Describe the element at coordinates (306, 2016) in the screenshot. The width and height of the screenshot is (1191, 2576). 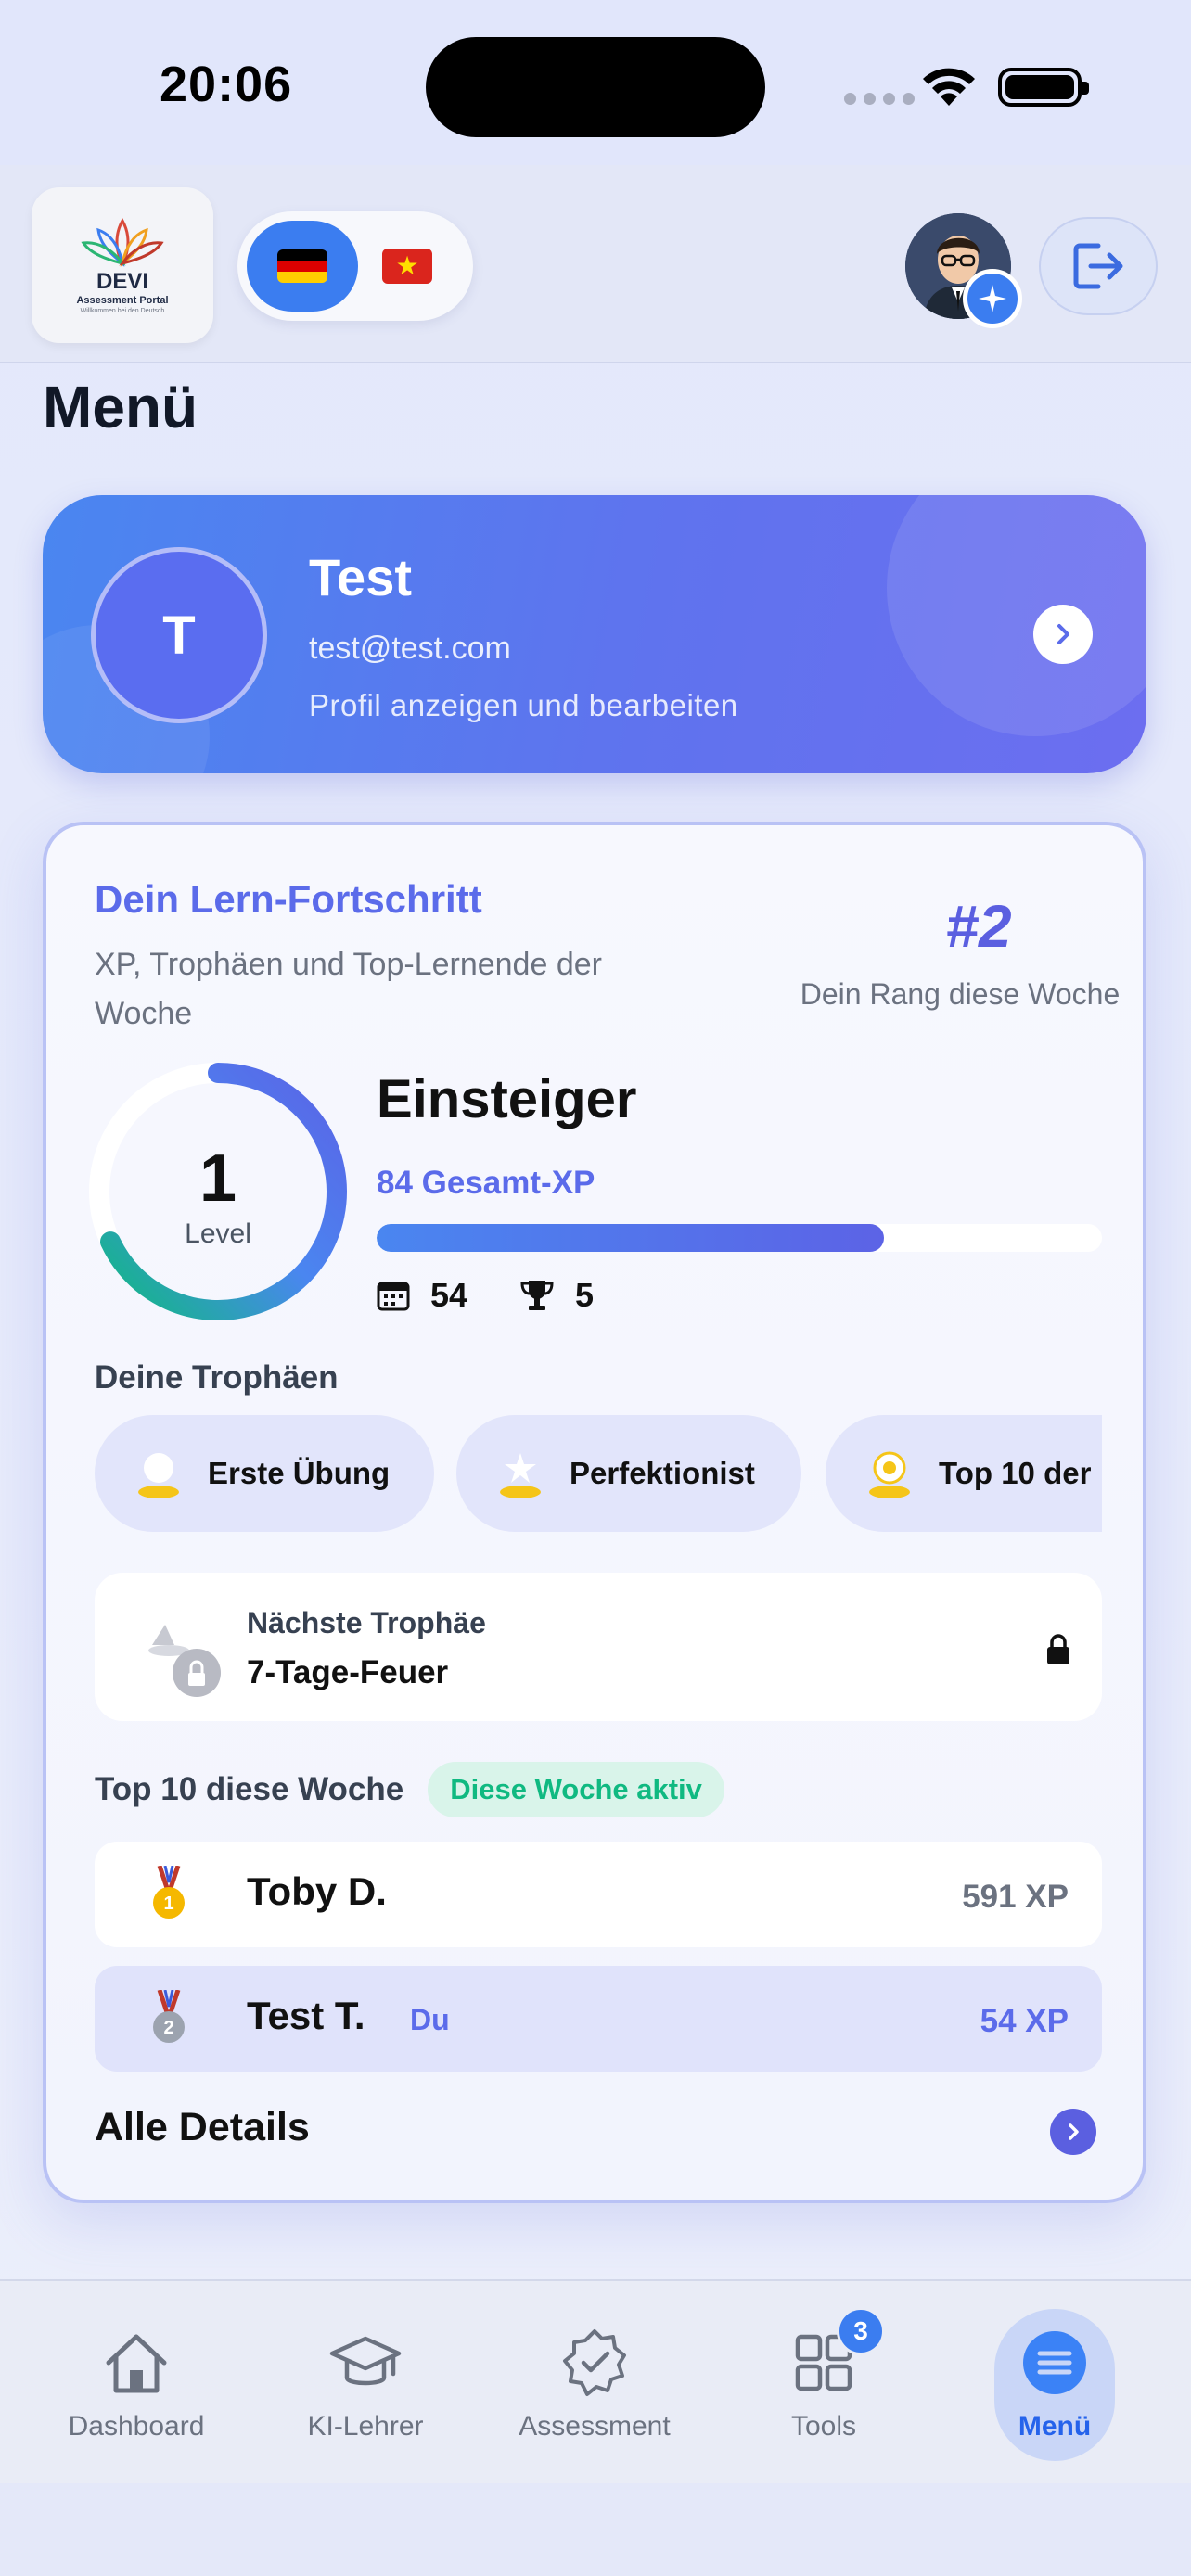
I see `leaderboard-name: Test T.` at that location.